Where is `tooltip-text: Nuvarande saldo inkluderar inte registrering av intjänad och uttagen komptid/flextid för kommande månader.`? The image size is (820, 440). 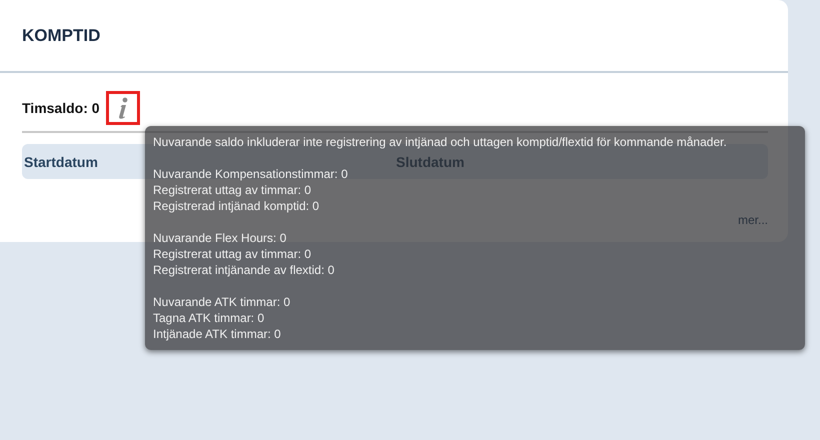
tooltip-text: Nuvarande saldo inkluderar inte registrering av intjänad och uttagen komptid/flextid för kommande månader. is located at coordinates (440, 142).